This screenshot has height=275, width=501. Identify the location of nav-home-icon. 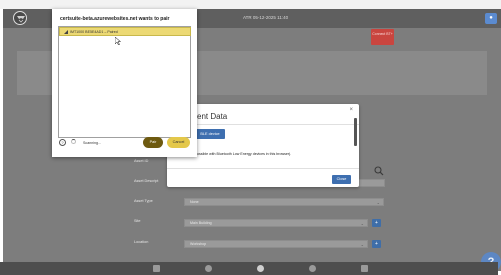
(156, 268).